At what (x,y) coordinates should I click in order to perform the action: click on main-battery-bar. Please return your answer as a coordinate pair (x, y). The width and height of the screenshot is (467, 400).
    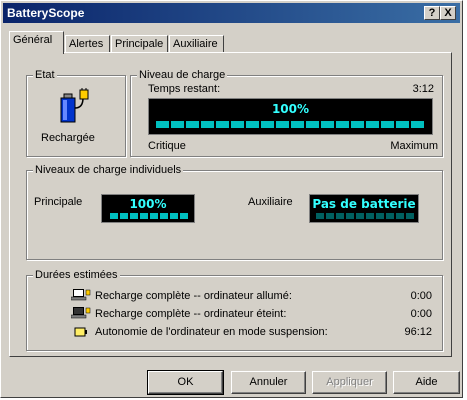
    Looking at the image, I should click on (149, 216).